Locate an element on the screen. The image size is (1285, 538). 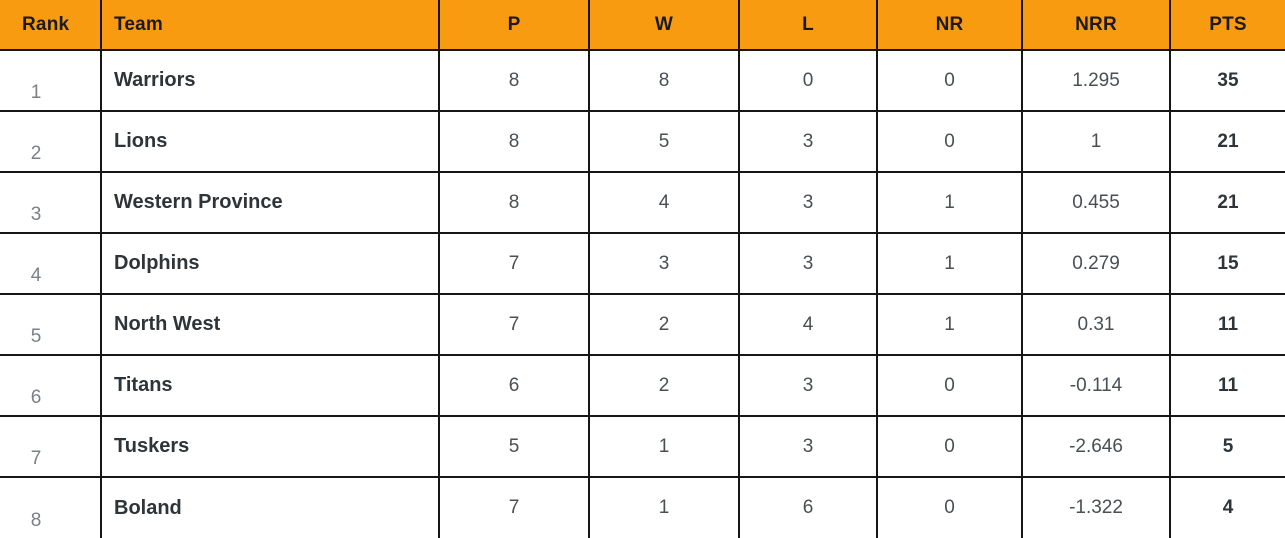
points-value: 4 is located at coordinates (1228, 507).